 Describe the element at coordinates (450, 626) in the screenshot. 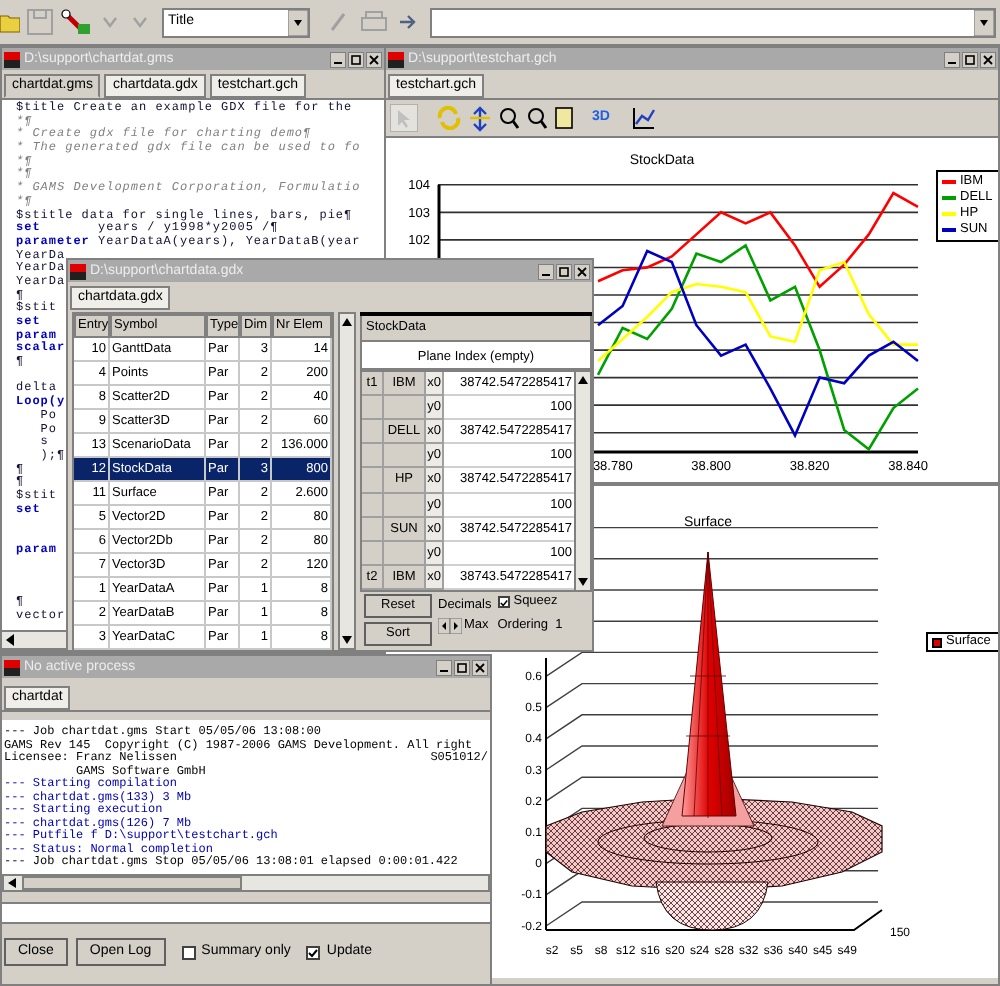

I see `spinner-arrows-icon` at that location.